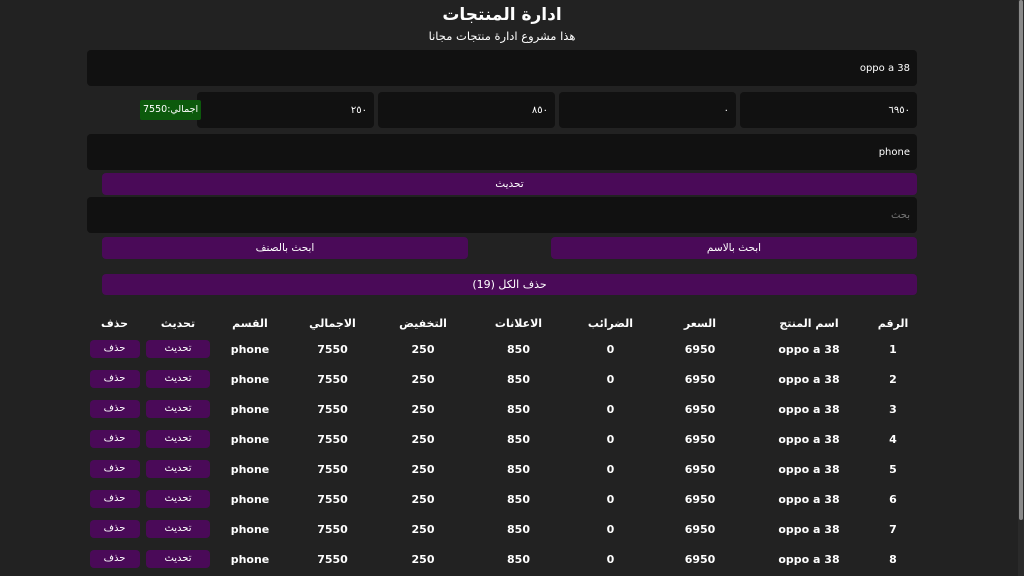 This screenshot has width=1024, height=576. I want to click on header-total: الاجمالي, so click(332, 323).